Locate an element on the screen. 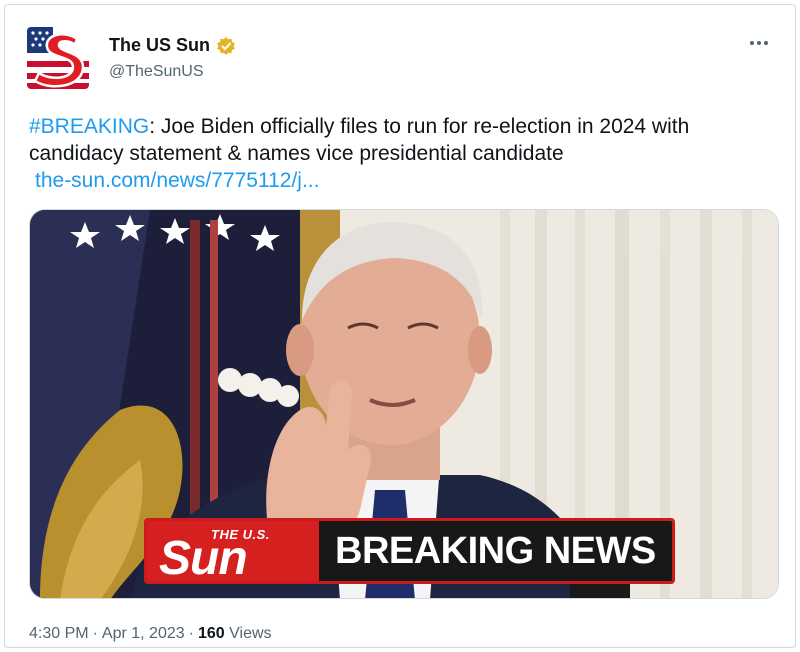 The height and width of the screenshot is (652, 800). banner-text: BREAKING NEWS is located at coordinates (495, 551).